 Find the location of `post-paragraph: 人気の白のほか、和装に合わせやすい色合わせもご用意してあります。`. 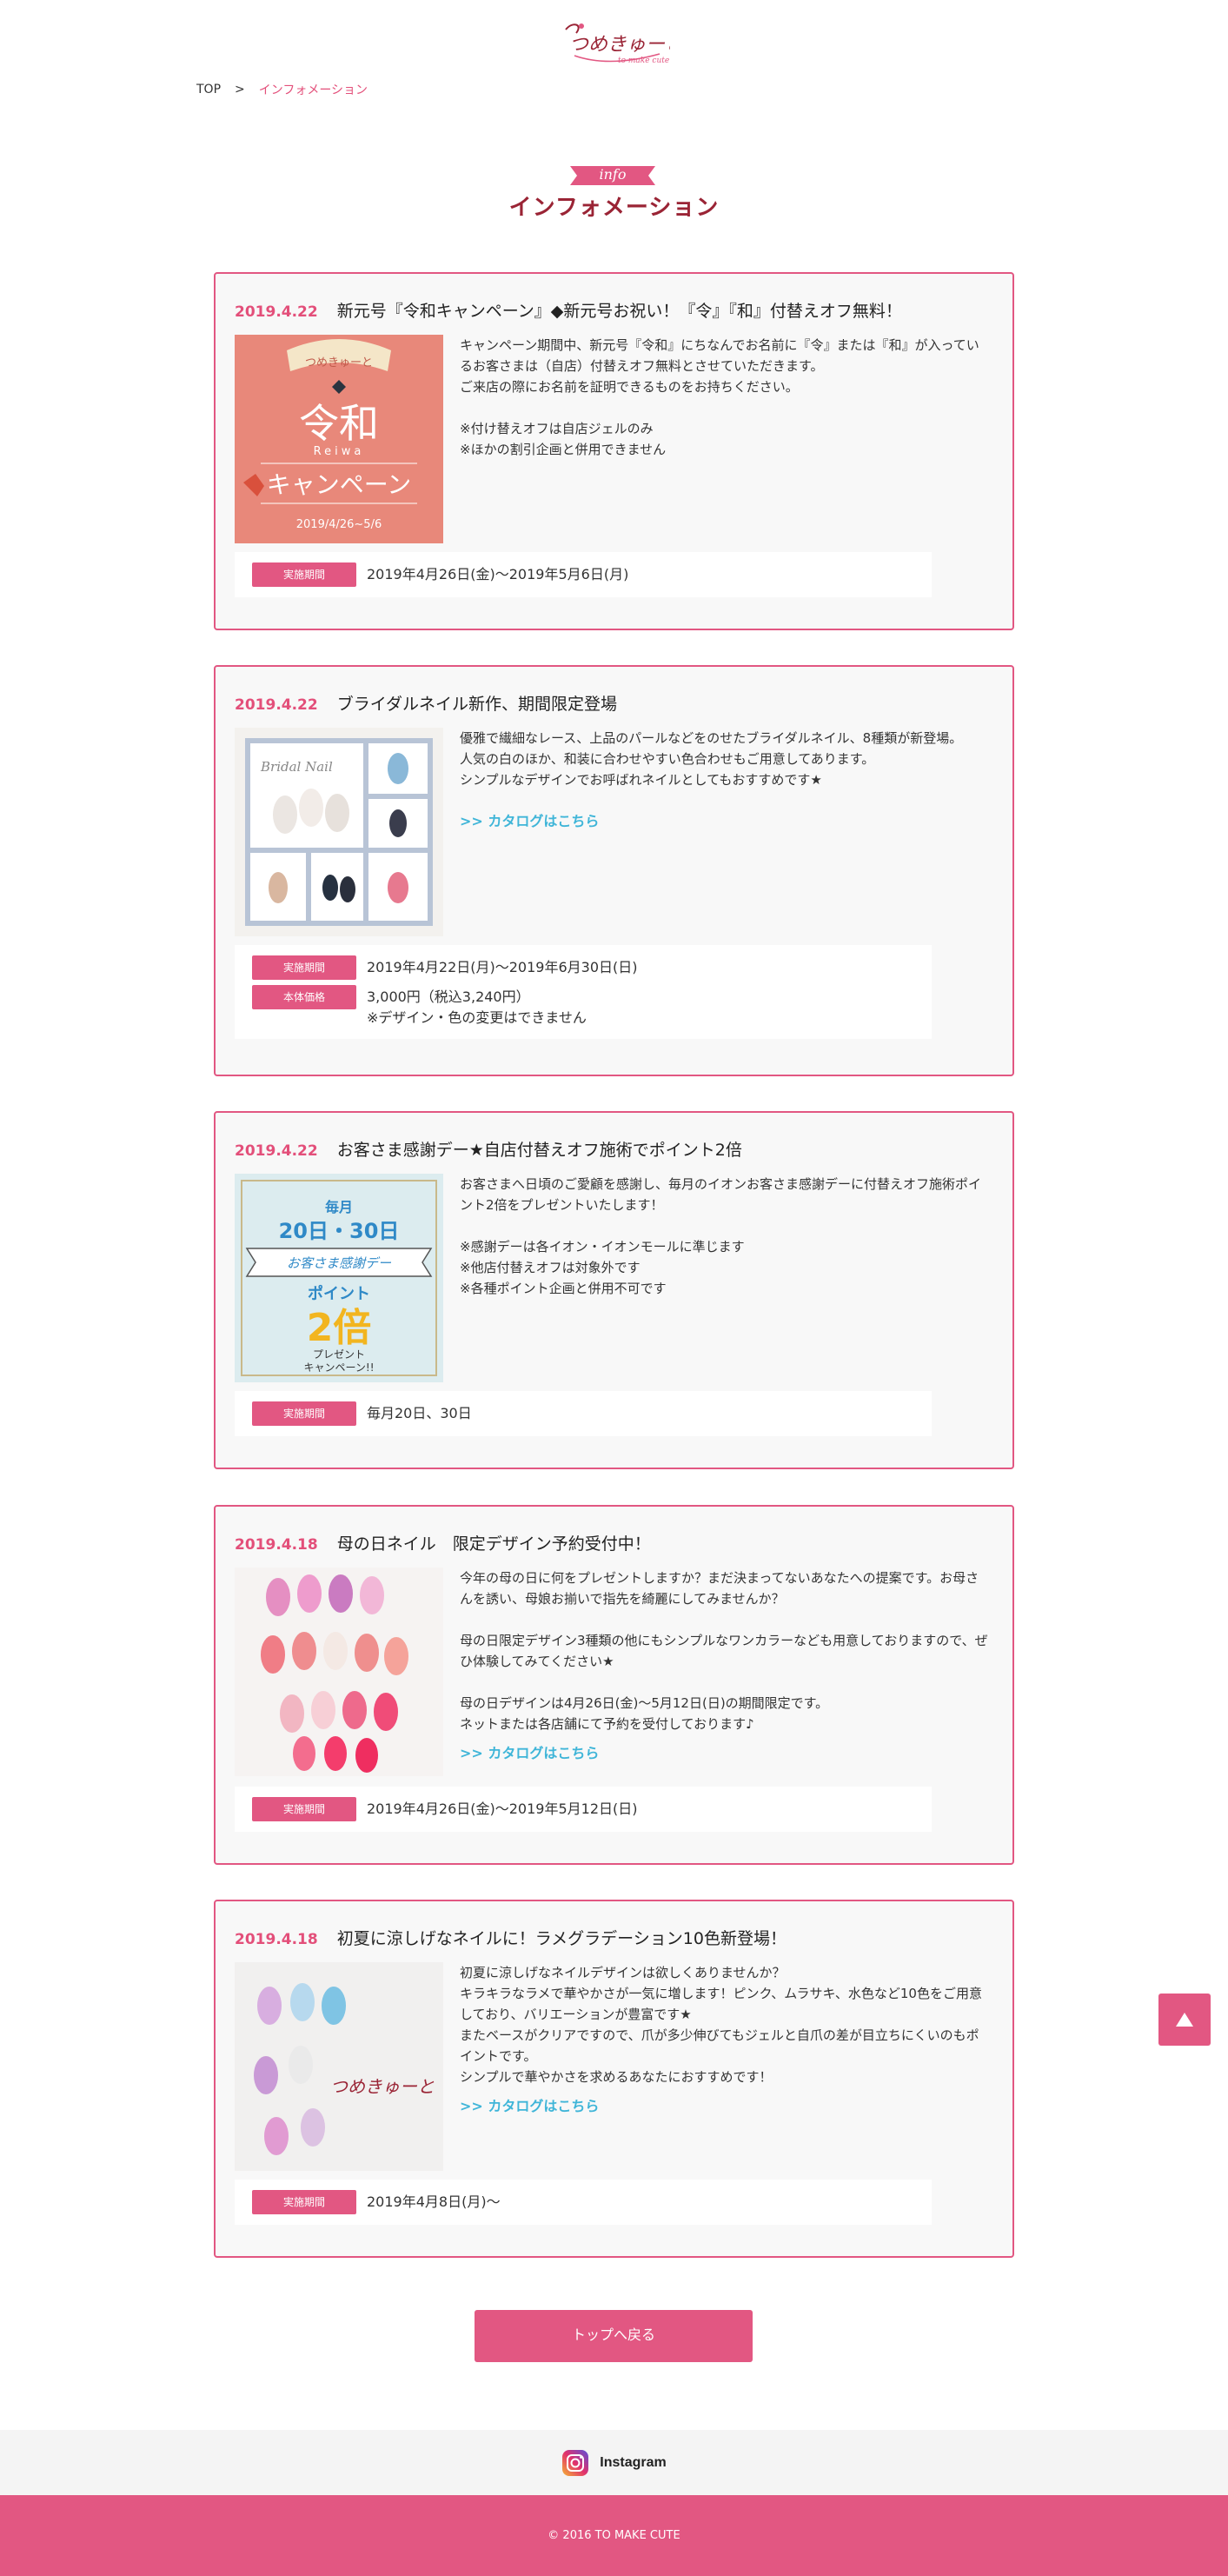

post-paragraph: 人気の白のほか、和装に合わせやすい色合わせもご用意してあります。 is located at coordinates (667, 759).